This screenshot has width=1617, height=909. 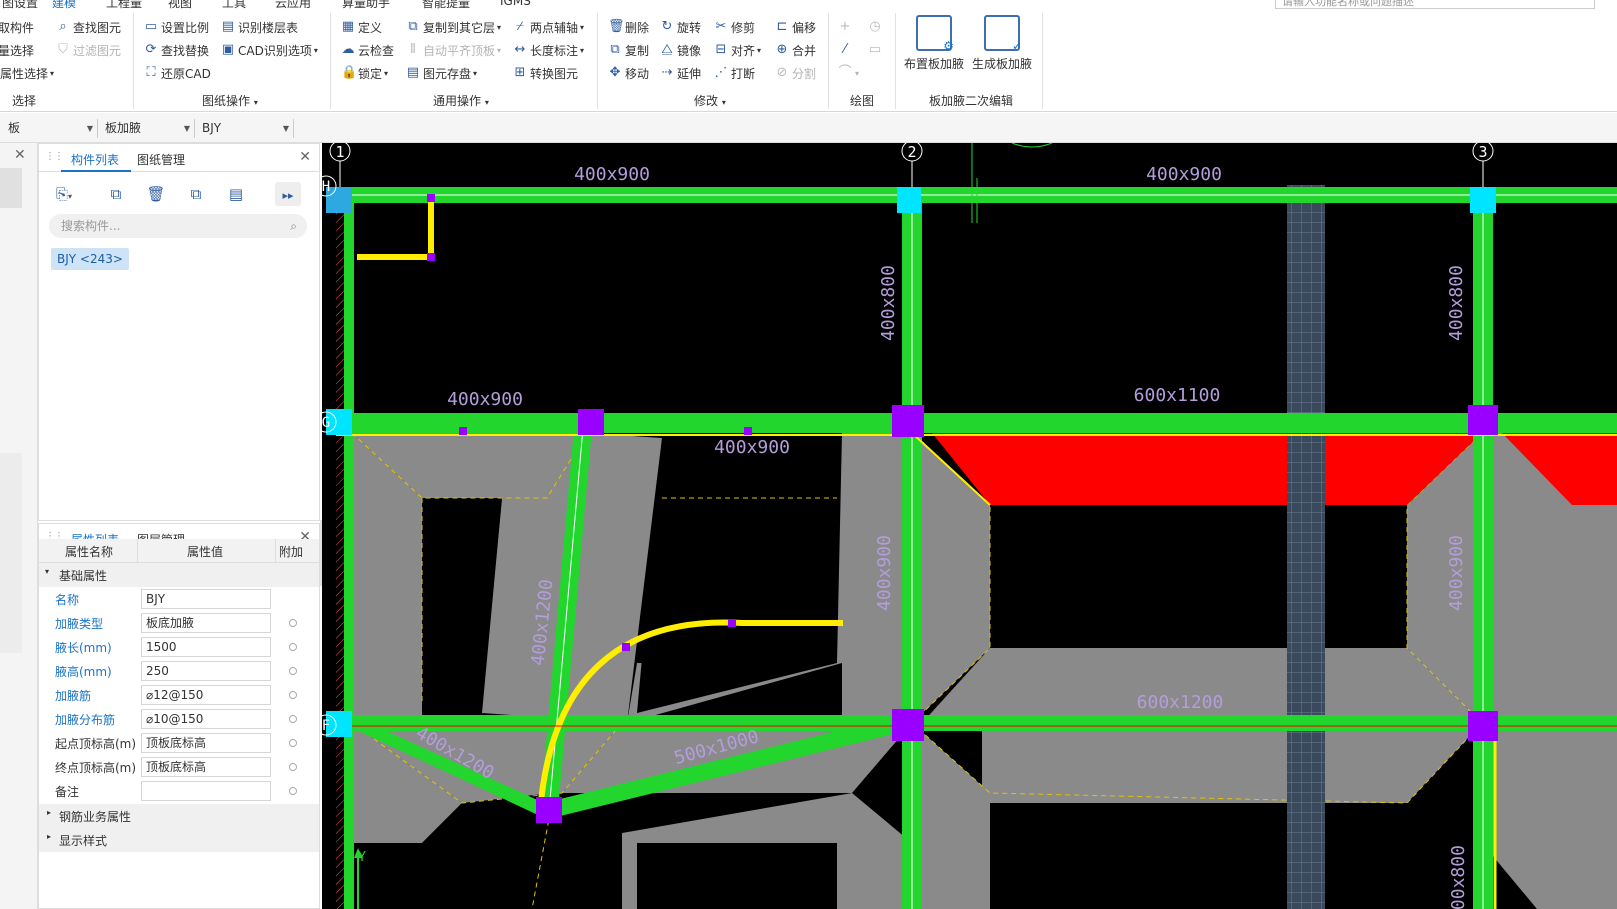 I want to click on trim-button: ✂ 修剪, so click(x=734, y=27).